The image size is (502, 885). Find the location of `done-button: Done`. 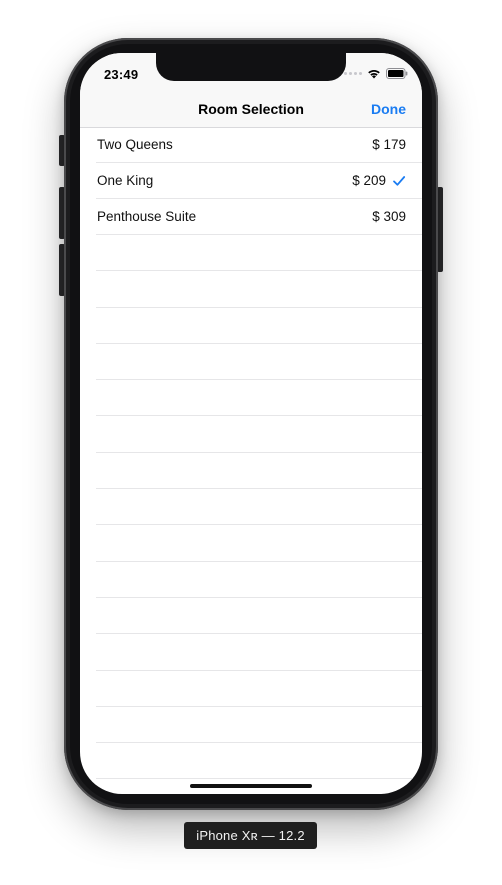

done-button: Done is located at coordinates (388, 109).